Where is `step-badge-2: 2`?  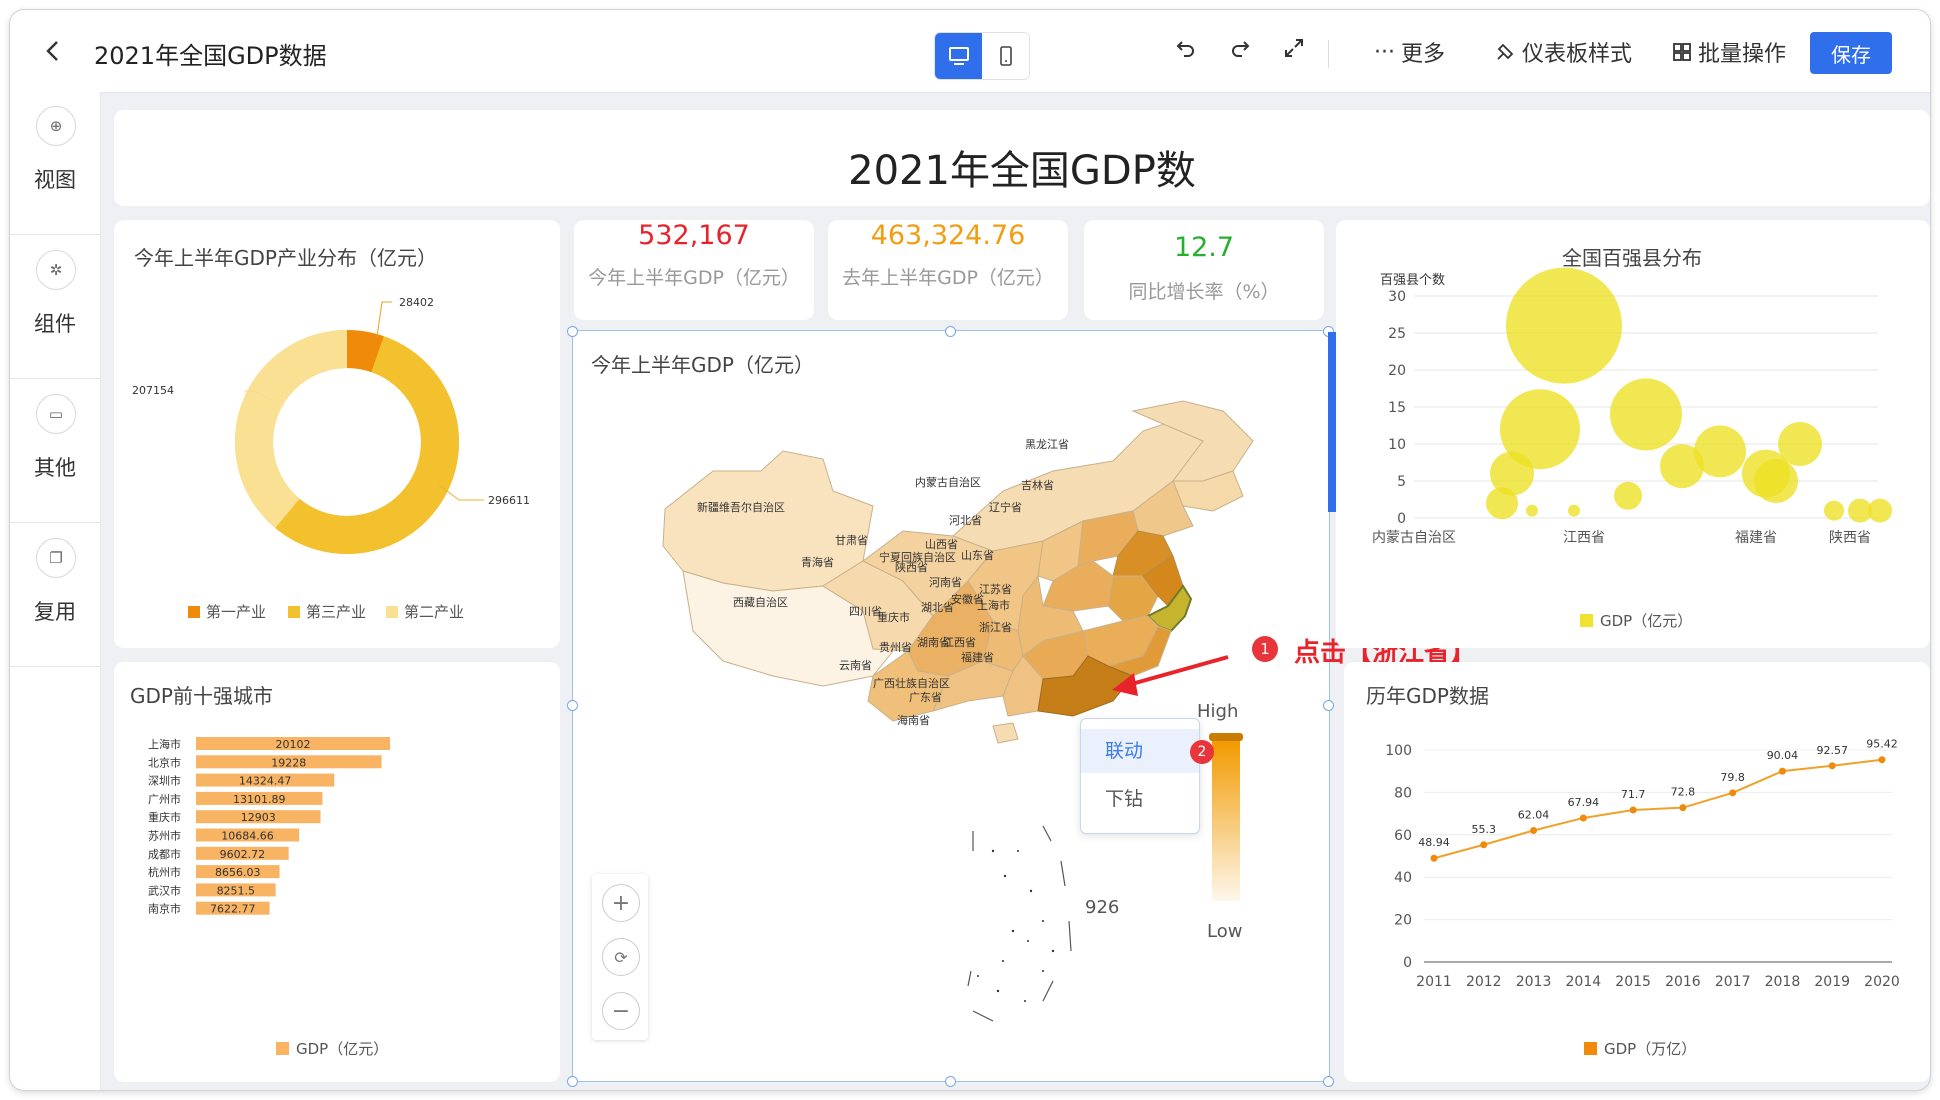
step-badge-2: 2 is located at coordinates (1202, 752).